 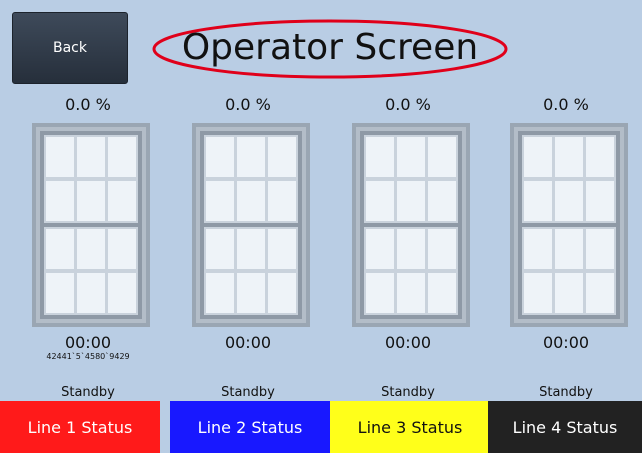 What do you see at coordinates (566, 392) in the screenshot?
I see `line-4-state: Standby` at bounding box center [566, 392].